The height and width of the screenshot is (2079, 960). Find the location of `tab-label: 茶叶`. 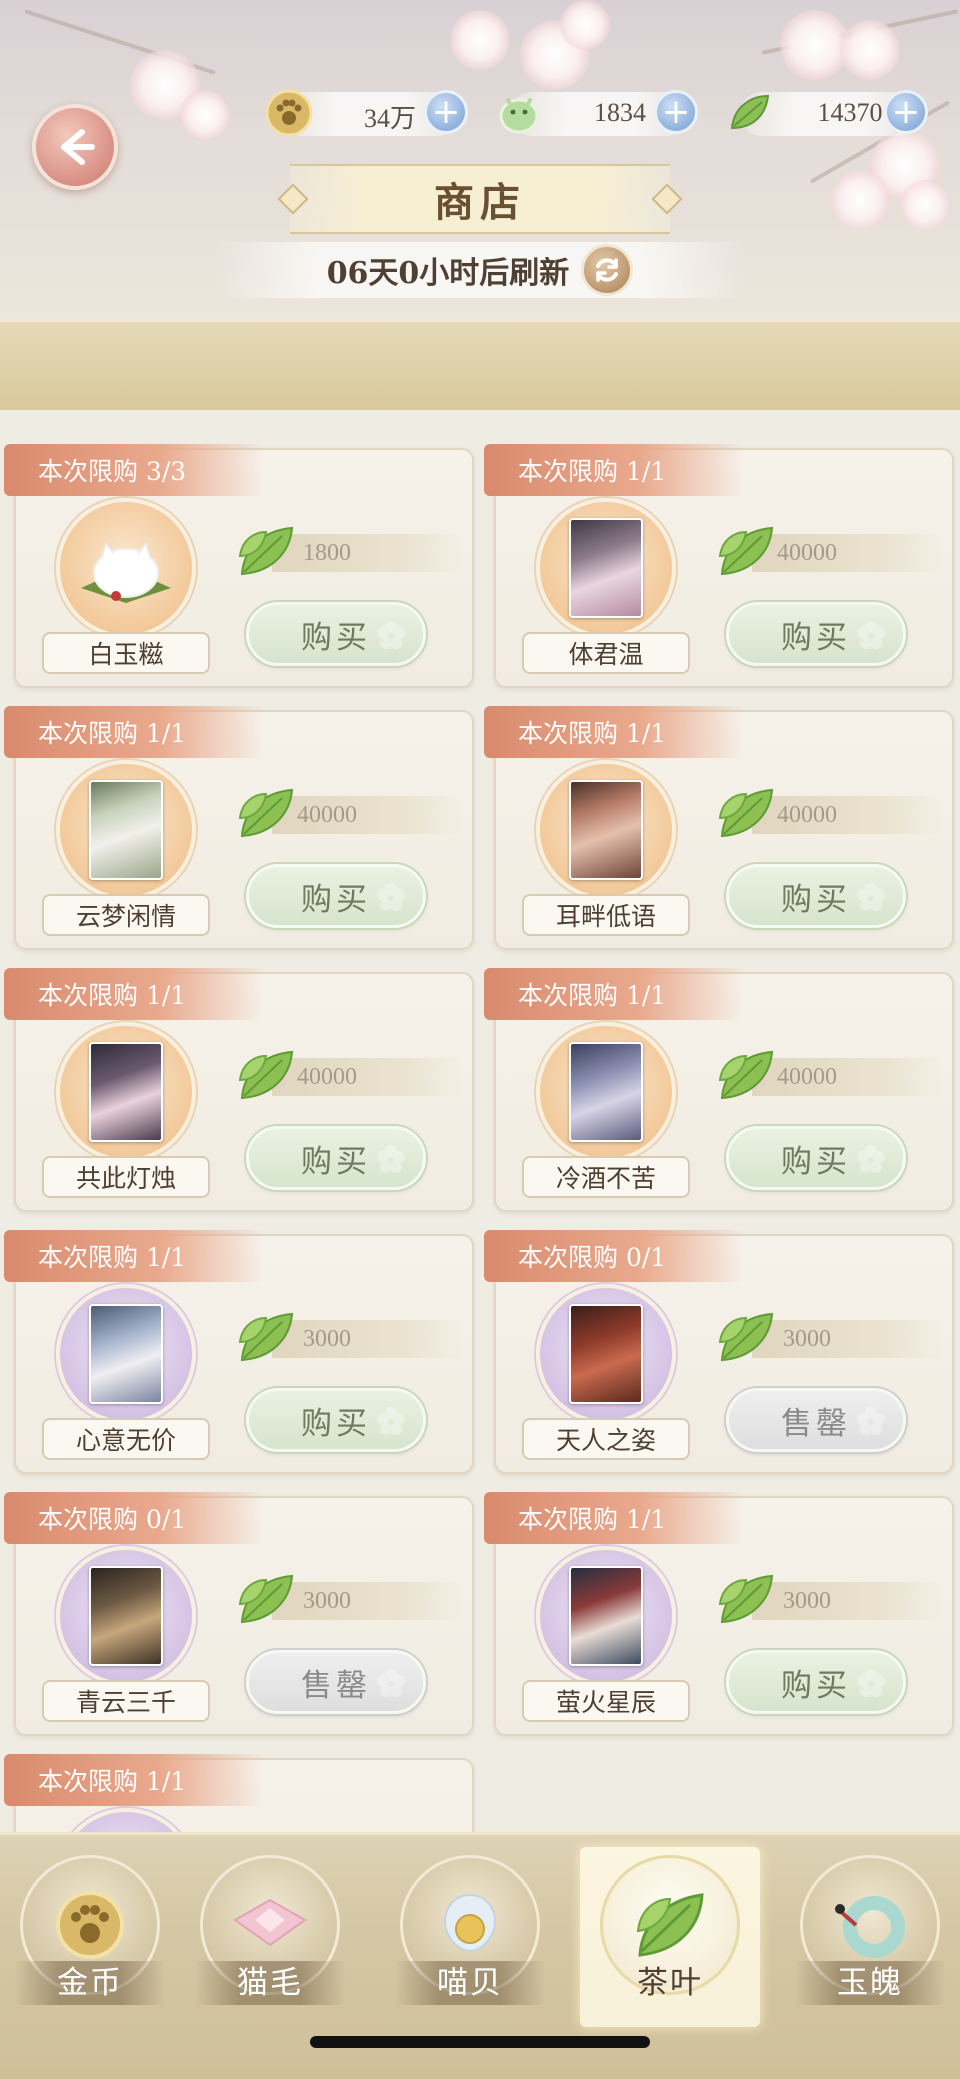

tab-label: 茶叶 is located at coordinates (670, 1983).